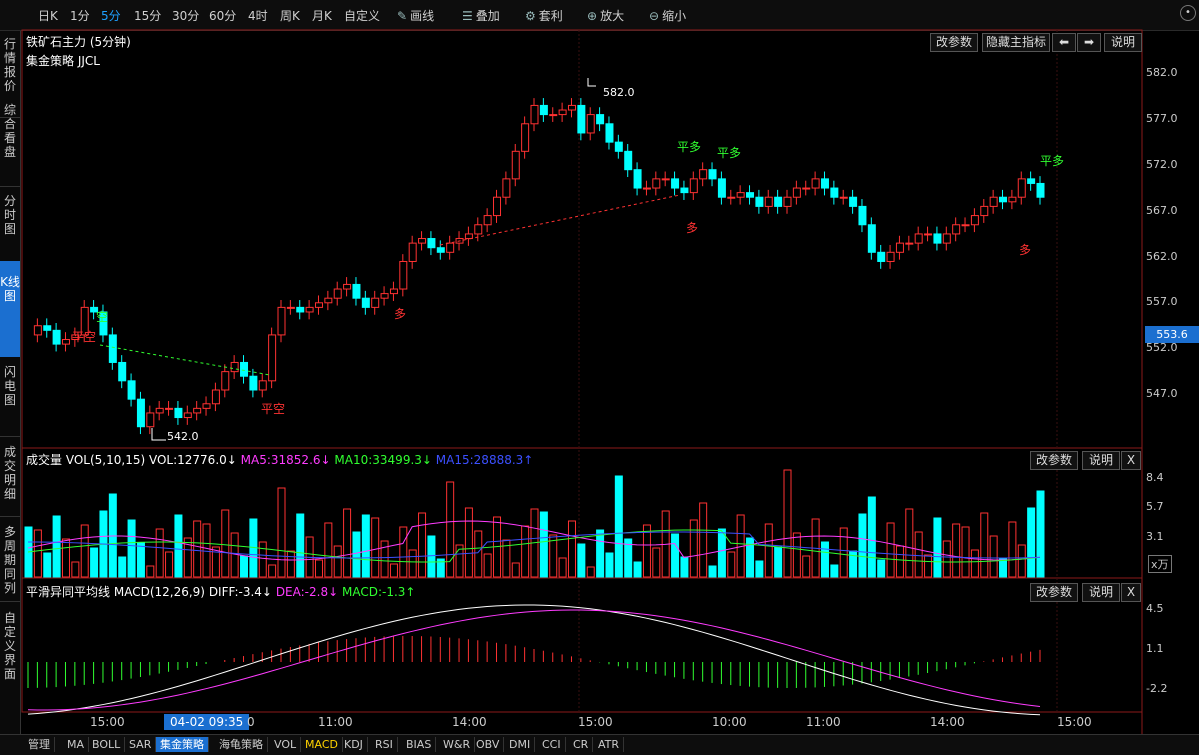  I want to click on indicator-tab: SAR, so click(141, 744).